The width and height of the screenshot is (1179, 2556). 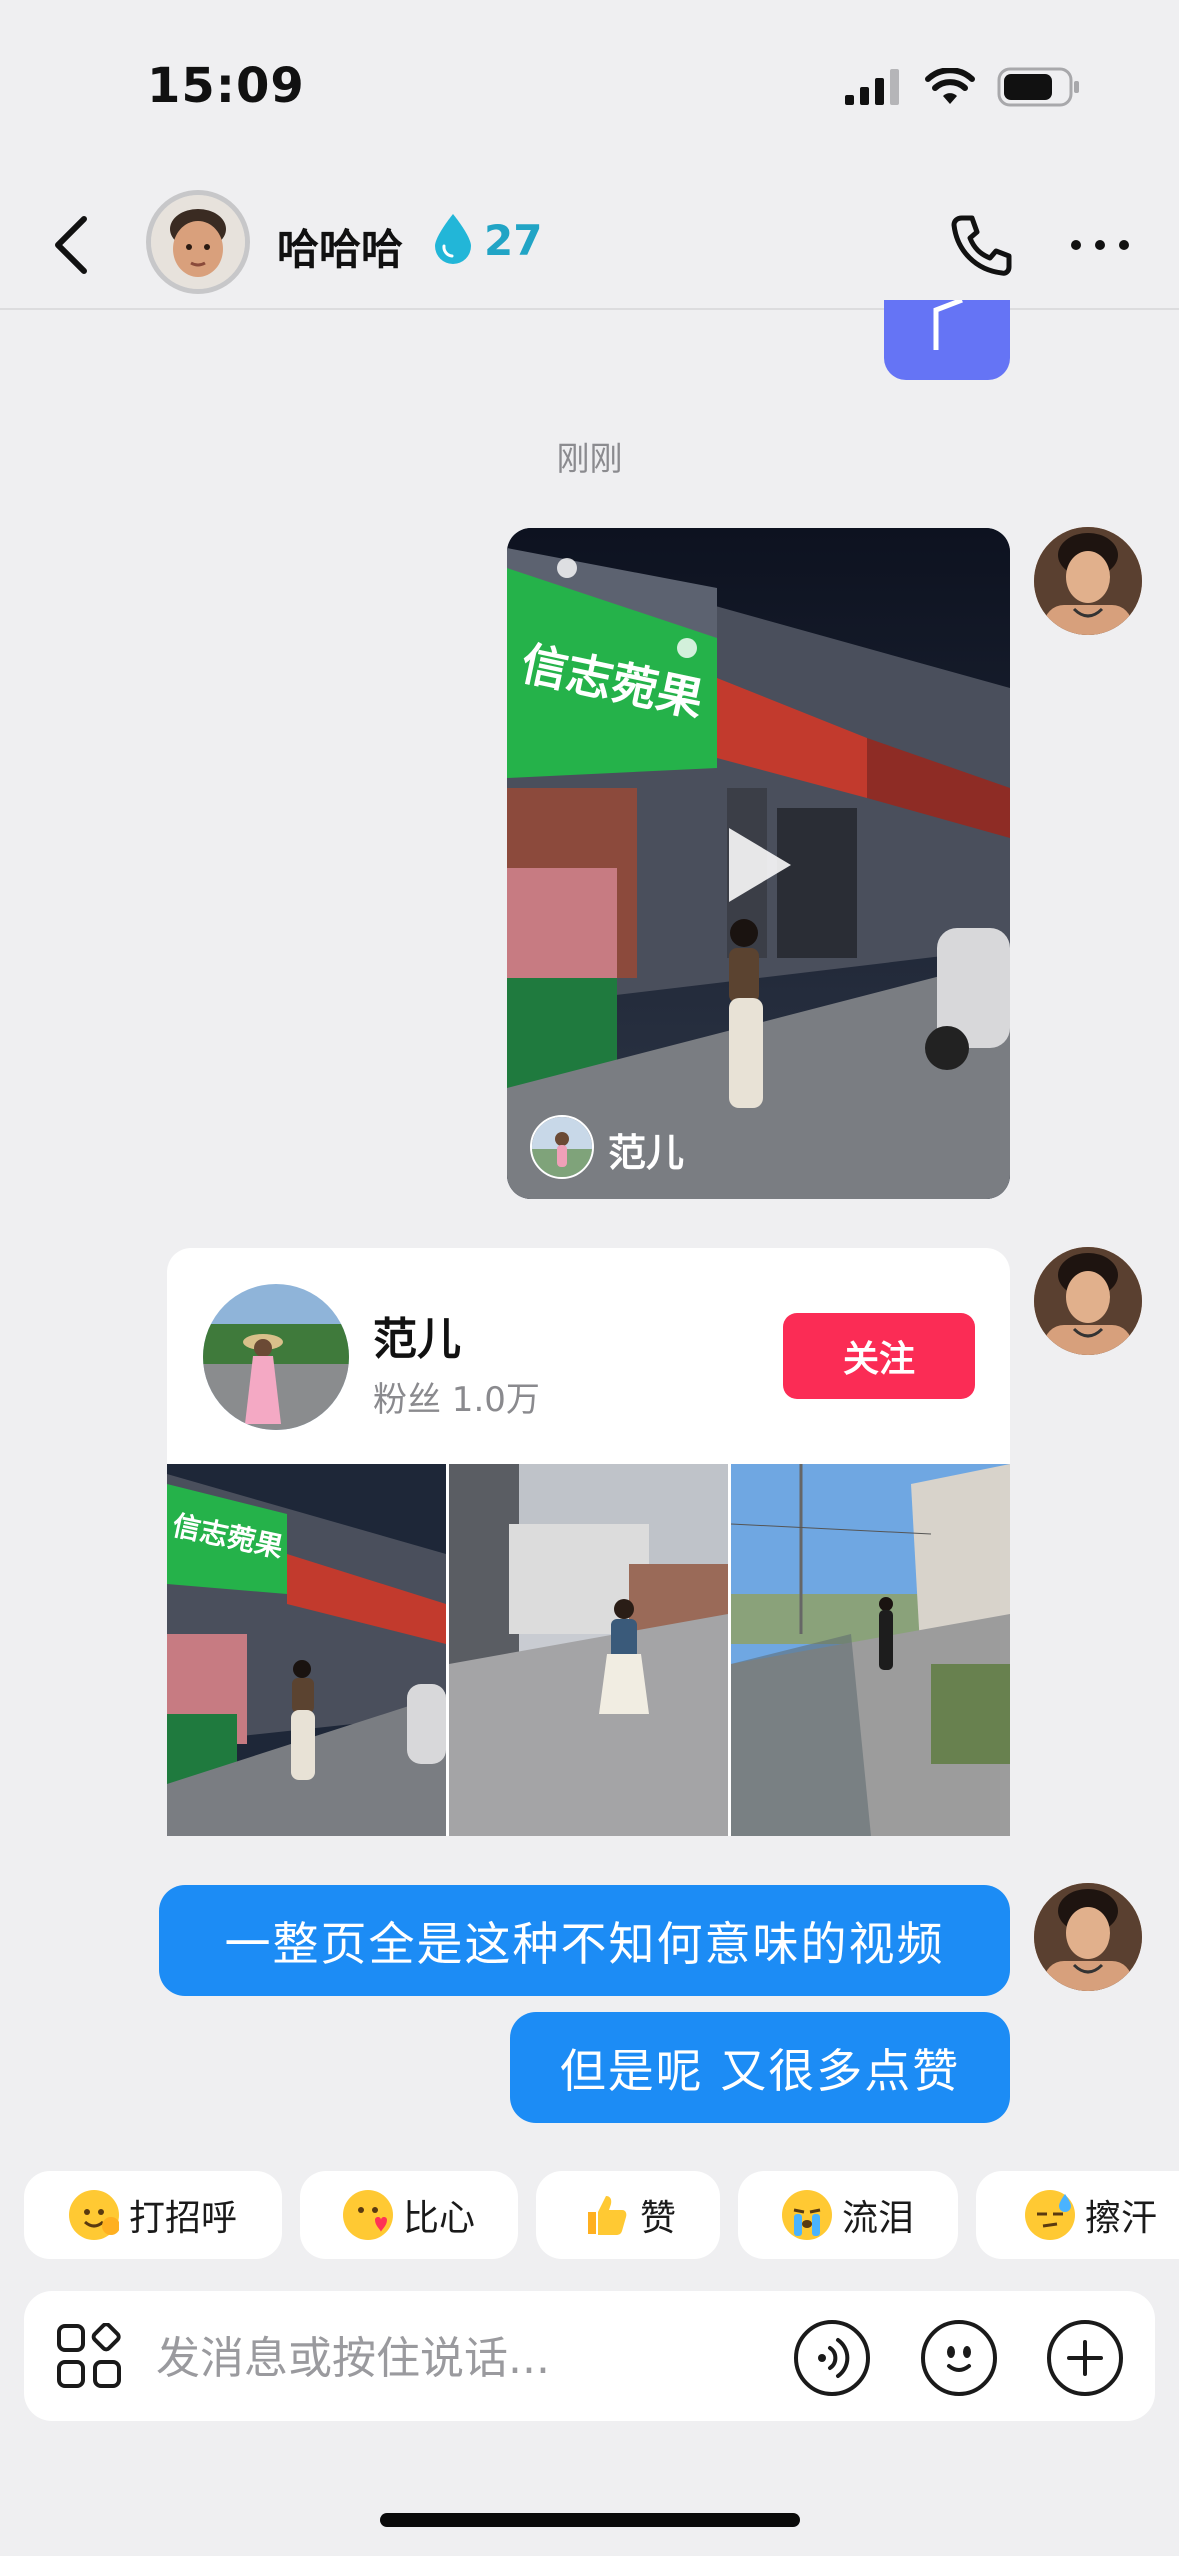 What do you see at coordinates (306, 1650) in the screenshot?
I see `profile-video-thumbnail: 信志菀果` at bounding box center [306, 1650].